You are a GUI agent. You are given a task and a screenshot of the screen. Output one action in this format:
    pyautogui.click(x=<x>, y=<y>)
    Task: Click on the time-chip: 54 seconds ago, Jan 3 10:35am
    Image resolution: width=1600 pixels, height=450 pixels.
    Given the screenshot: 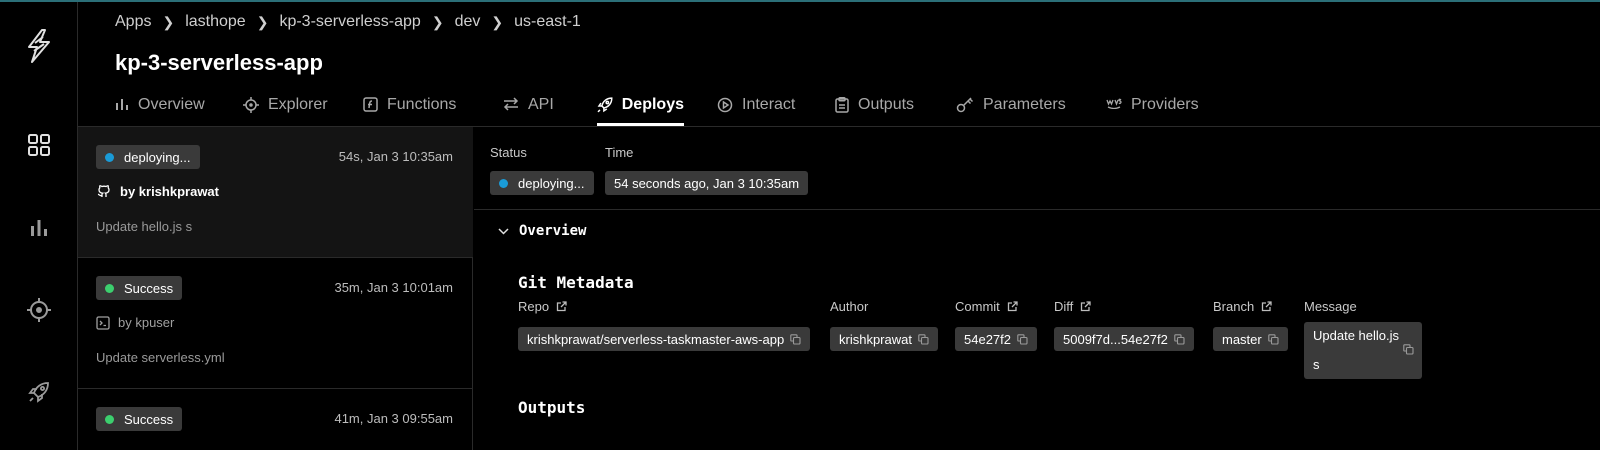 What is the action you would take?
    pyautogui.click(x=707, y=183)
    